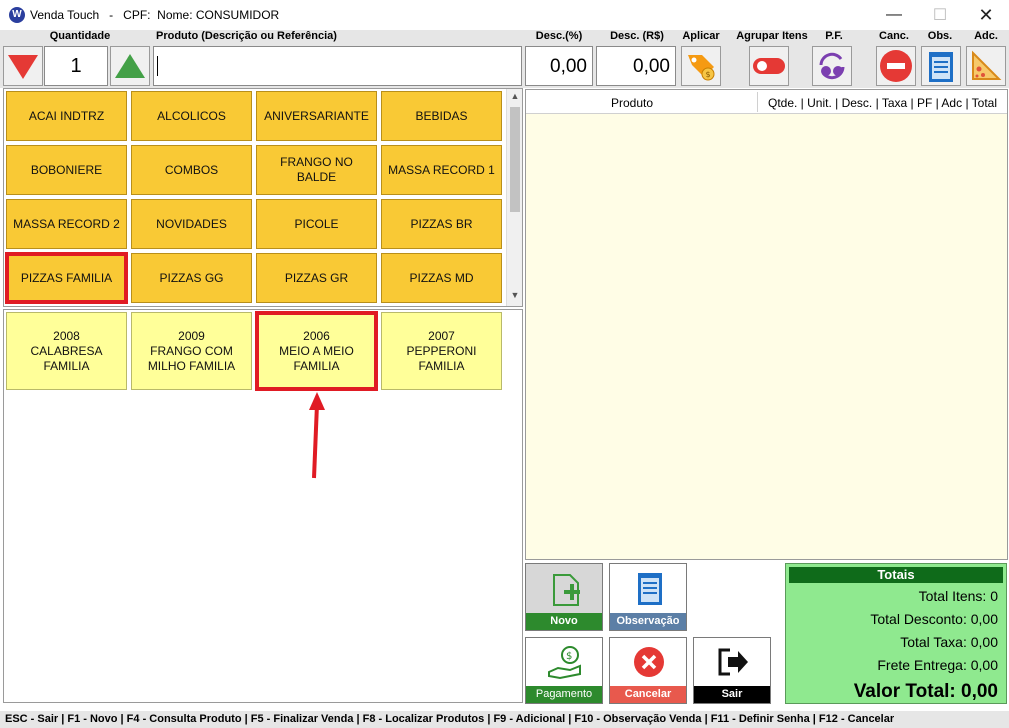 This screenshot has width=1009, height=728. I want to click on product-search-input, so click(337, 66).